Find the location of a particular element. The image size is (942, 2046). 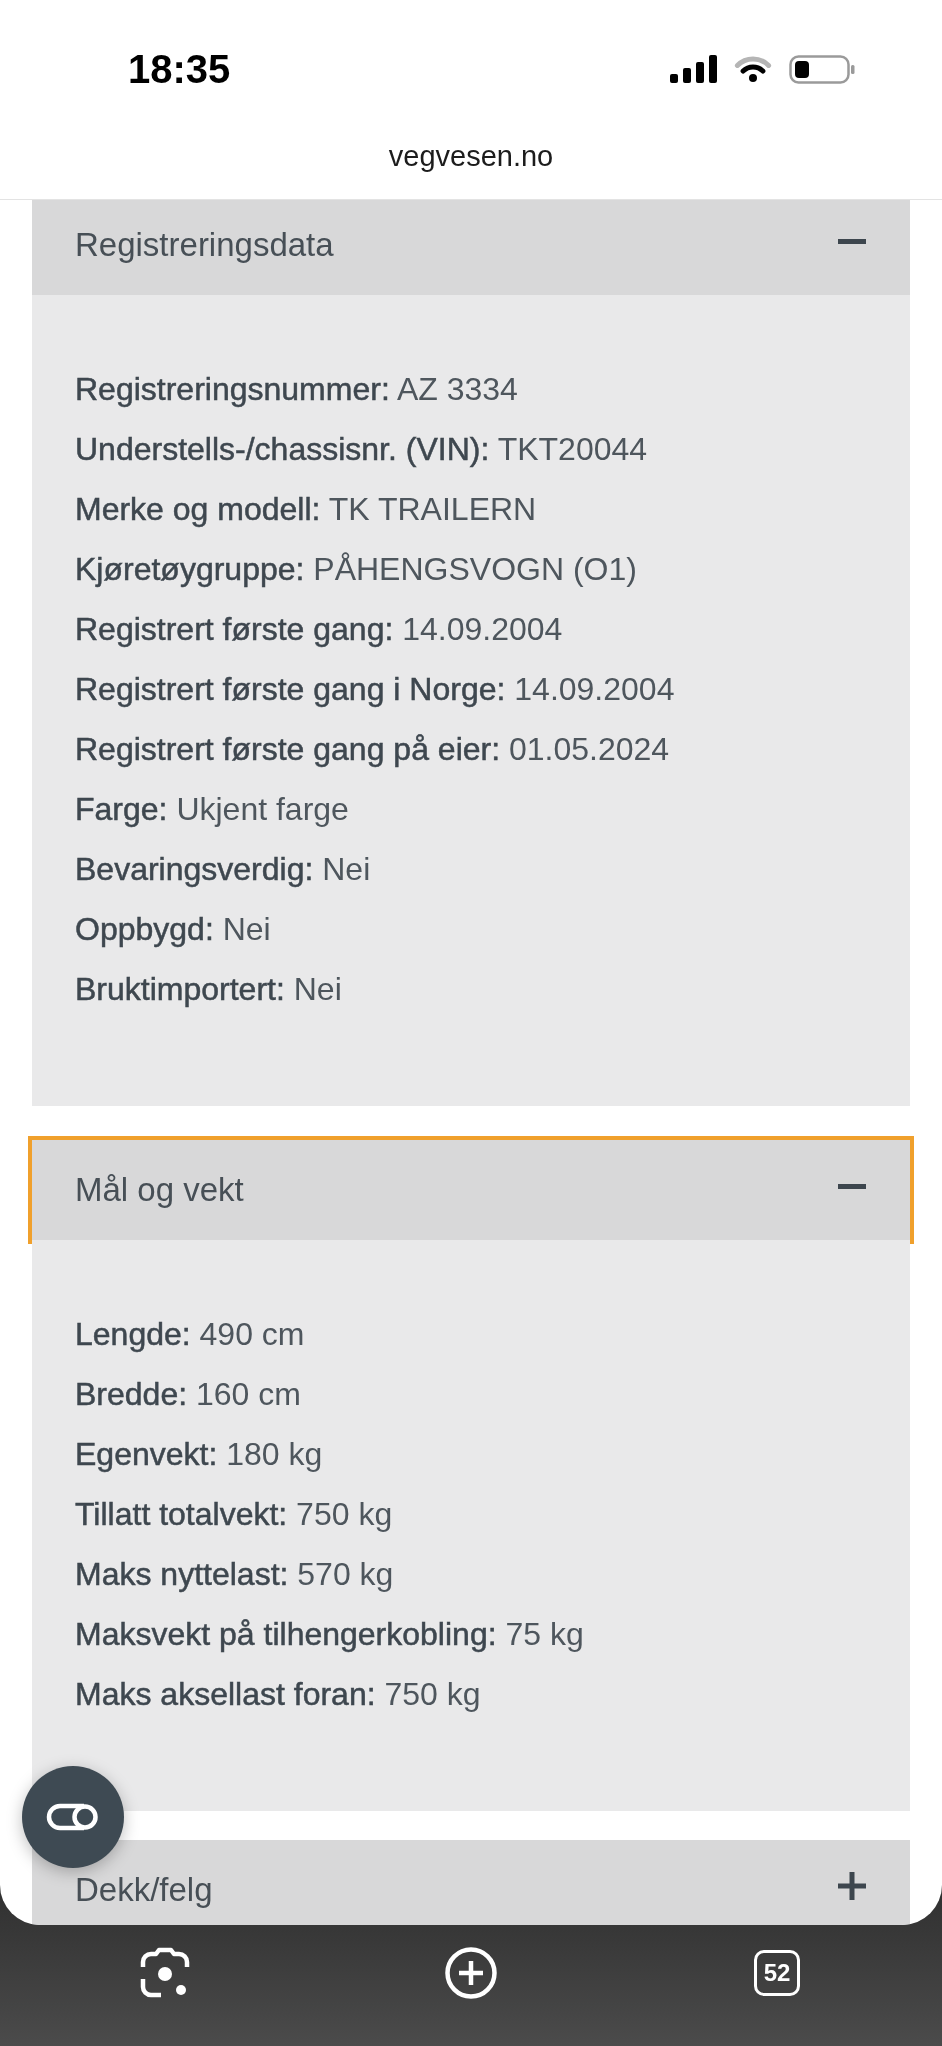

detail-line: Farge: Ukjent farge is located at coordinates (212, 809).